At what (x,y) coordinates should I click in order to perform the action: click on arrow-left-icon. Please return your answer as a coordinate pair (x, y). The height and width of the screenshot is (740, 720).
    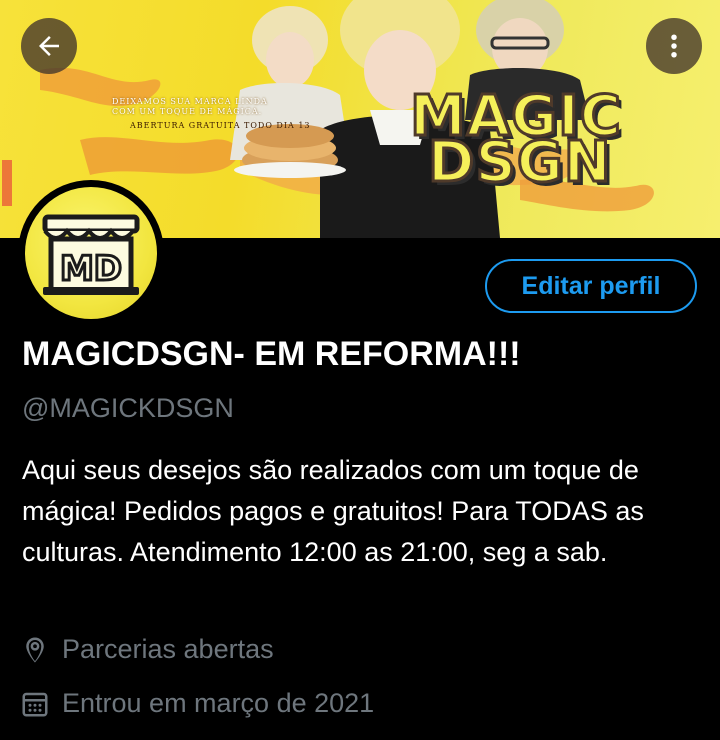
    Looking at the image, I should click on (49, 46).